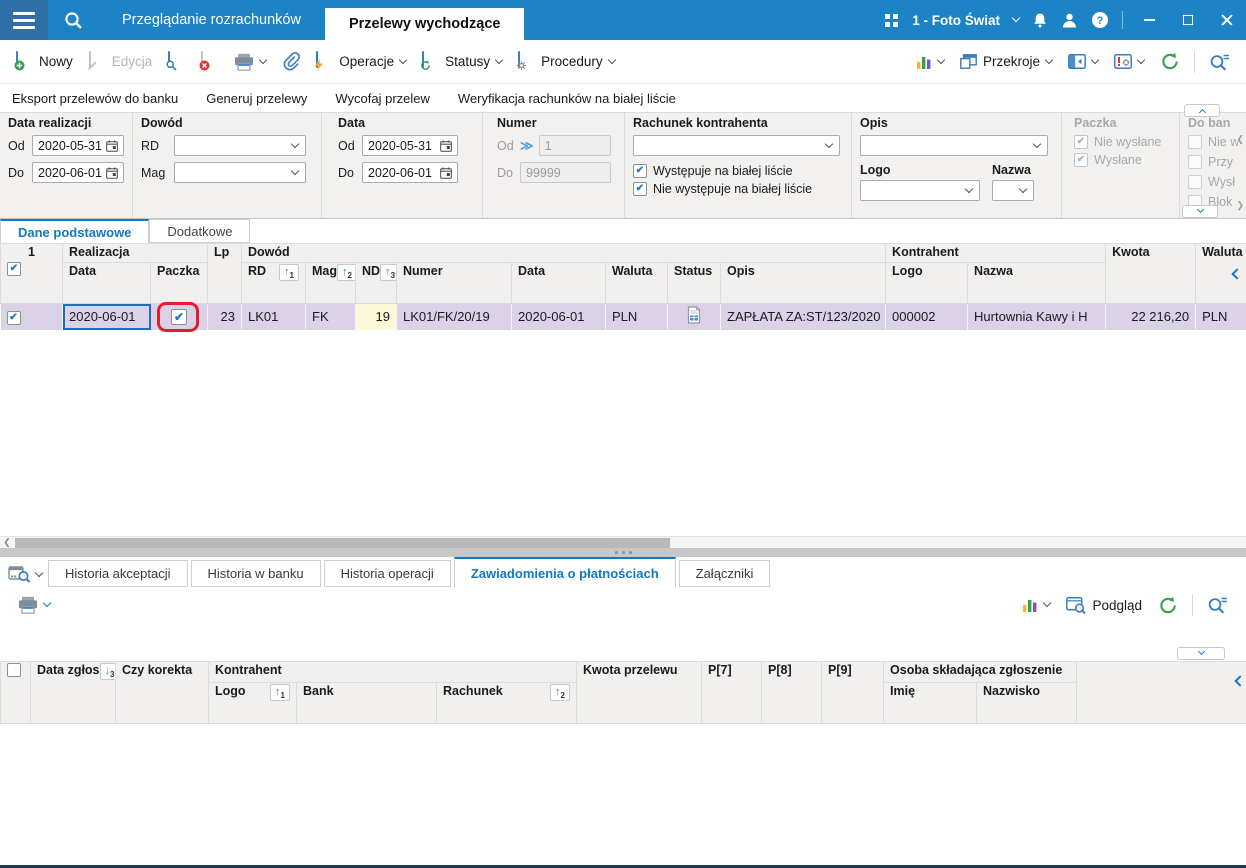  What do you see at coordinates (736, 145) in the screenshot?
I see `rachunek-kontrahenta-combo` at bounding box center [736, 145].